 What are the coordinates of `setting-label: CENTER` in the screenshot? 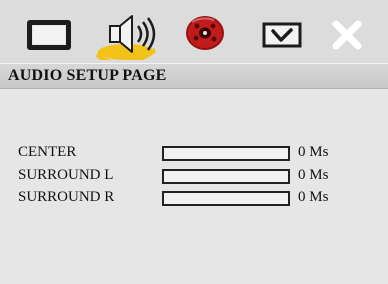 It's located at (47, 152).